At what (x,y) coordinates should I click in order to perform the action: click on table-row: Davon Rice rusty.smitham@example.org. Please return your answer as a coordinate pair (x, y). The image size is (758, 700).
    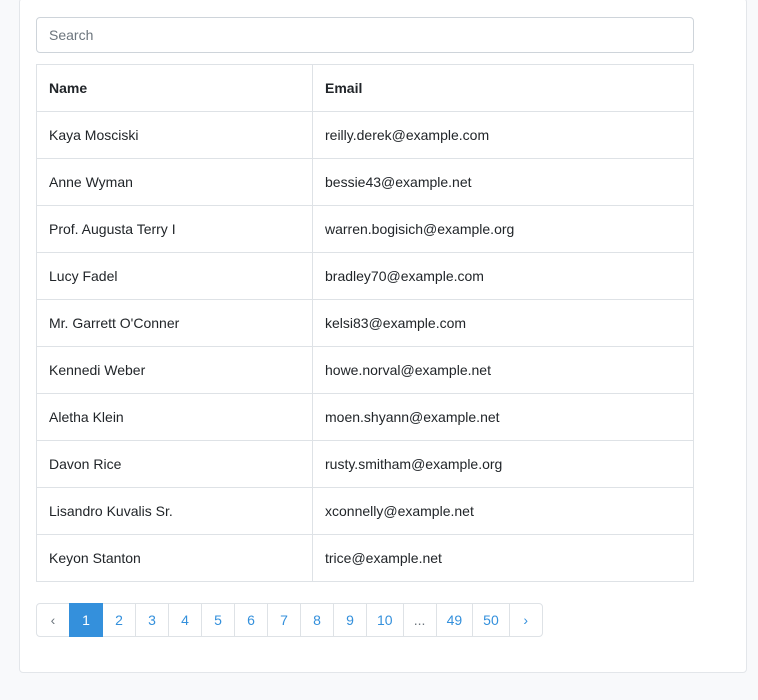
    Looking at the image, I should click on (365, 464).